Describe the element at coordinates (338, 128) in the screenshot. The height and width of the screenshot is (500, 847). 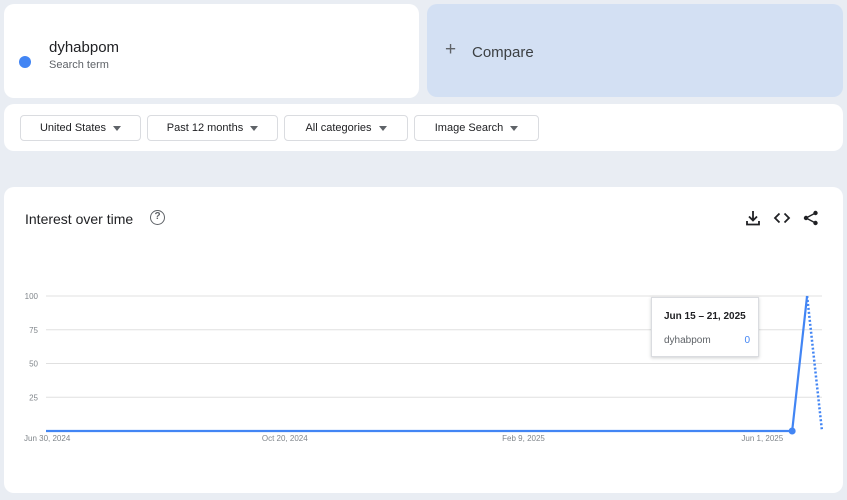
I see `category-filter-label: All categories` at that location.